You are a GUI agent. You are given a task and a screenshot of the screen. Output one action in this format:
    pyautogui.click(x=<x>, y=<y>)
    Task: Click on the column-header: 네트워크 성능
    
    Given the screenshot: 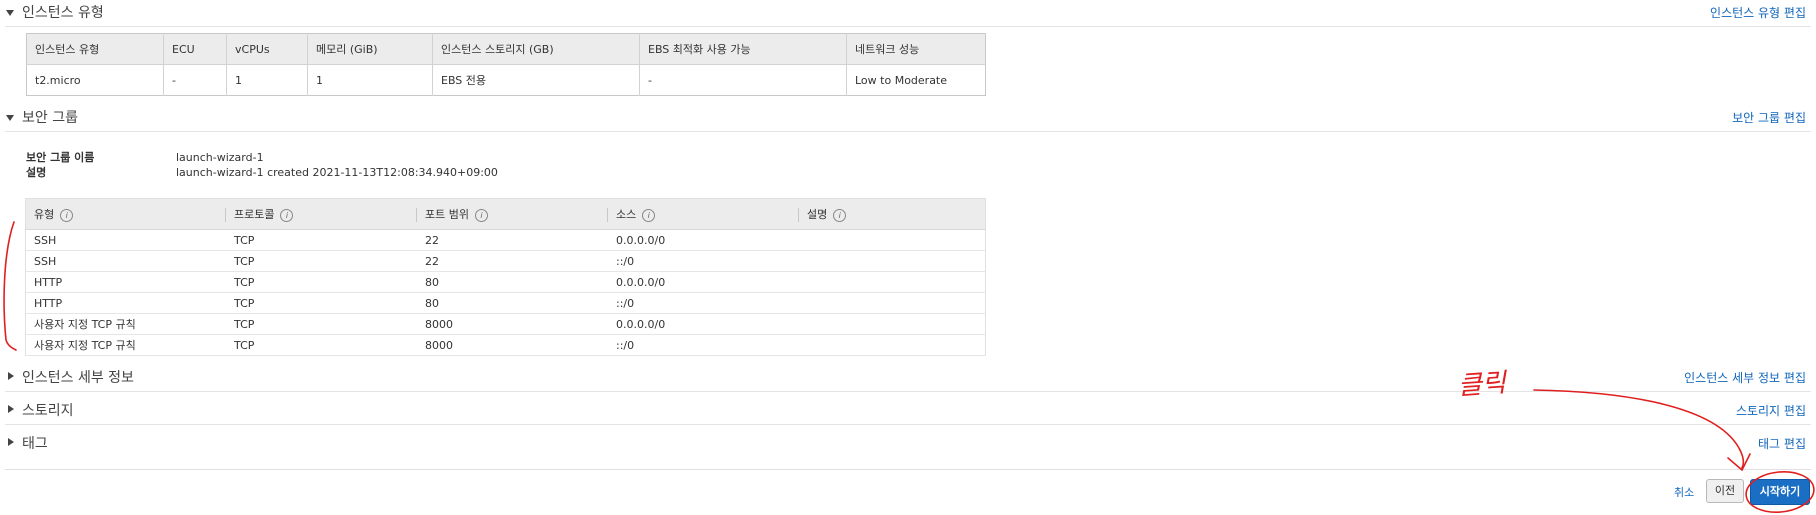 What is the action you would take?
    pyautogui.click(x=916, y=49)
    